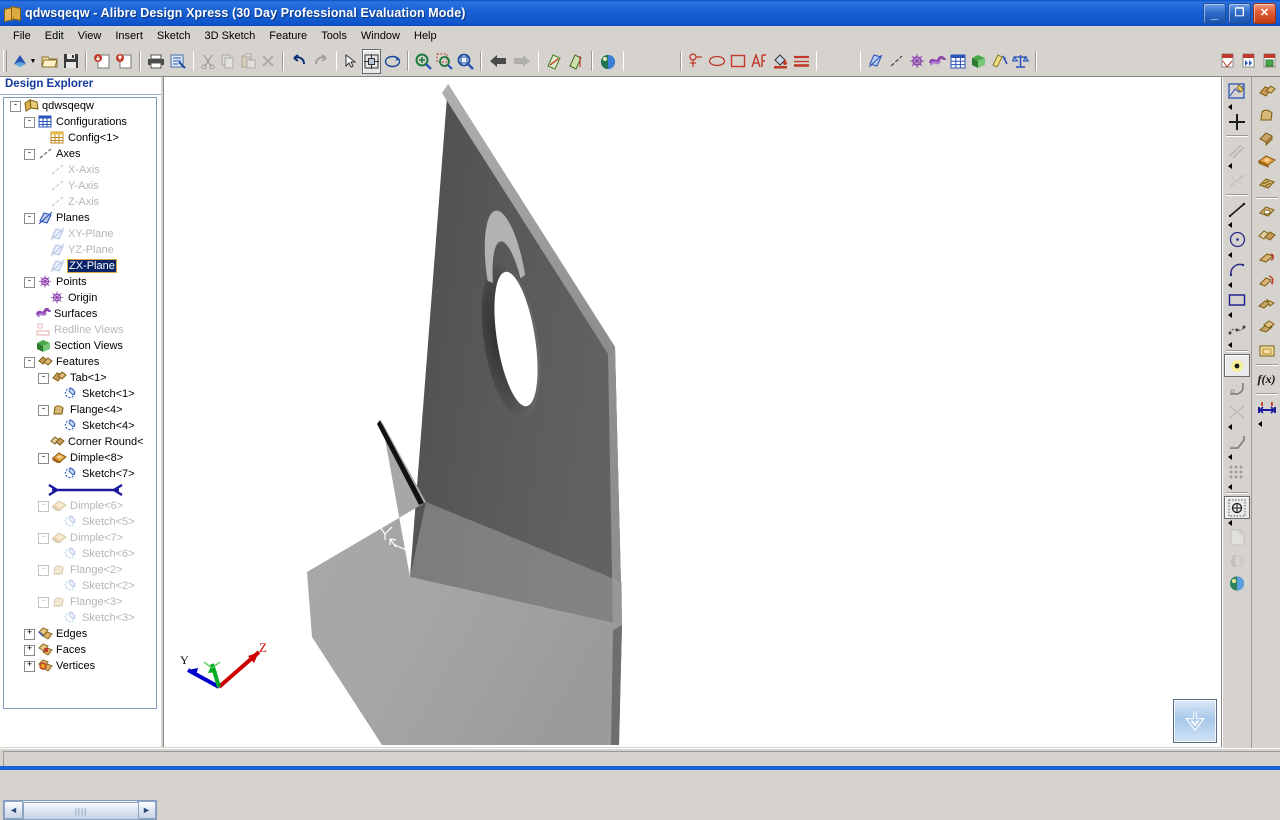 The width and height of the screenshot is (1280, 820). Describe the element at coordinates (1227, 61) in the screenshot. I see `export-pdf-button` at that location.